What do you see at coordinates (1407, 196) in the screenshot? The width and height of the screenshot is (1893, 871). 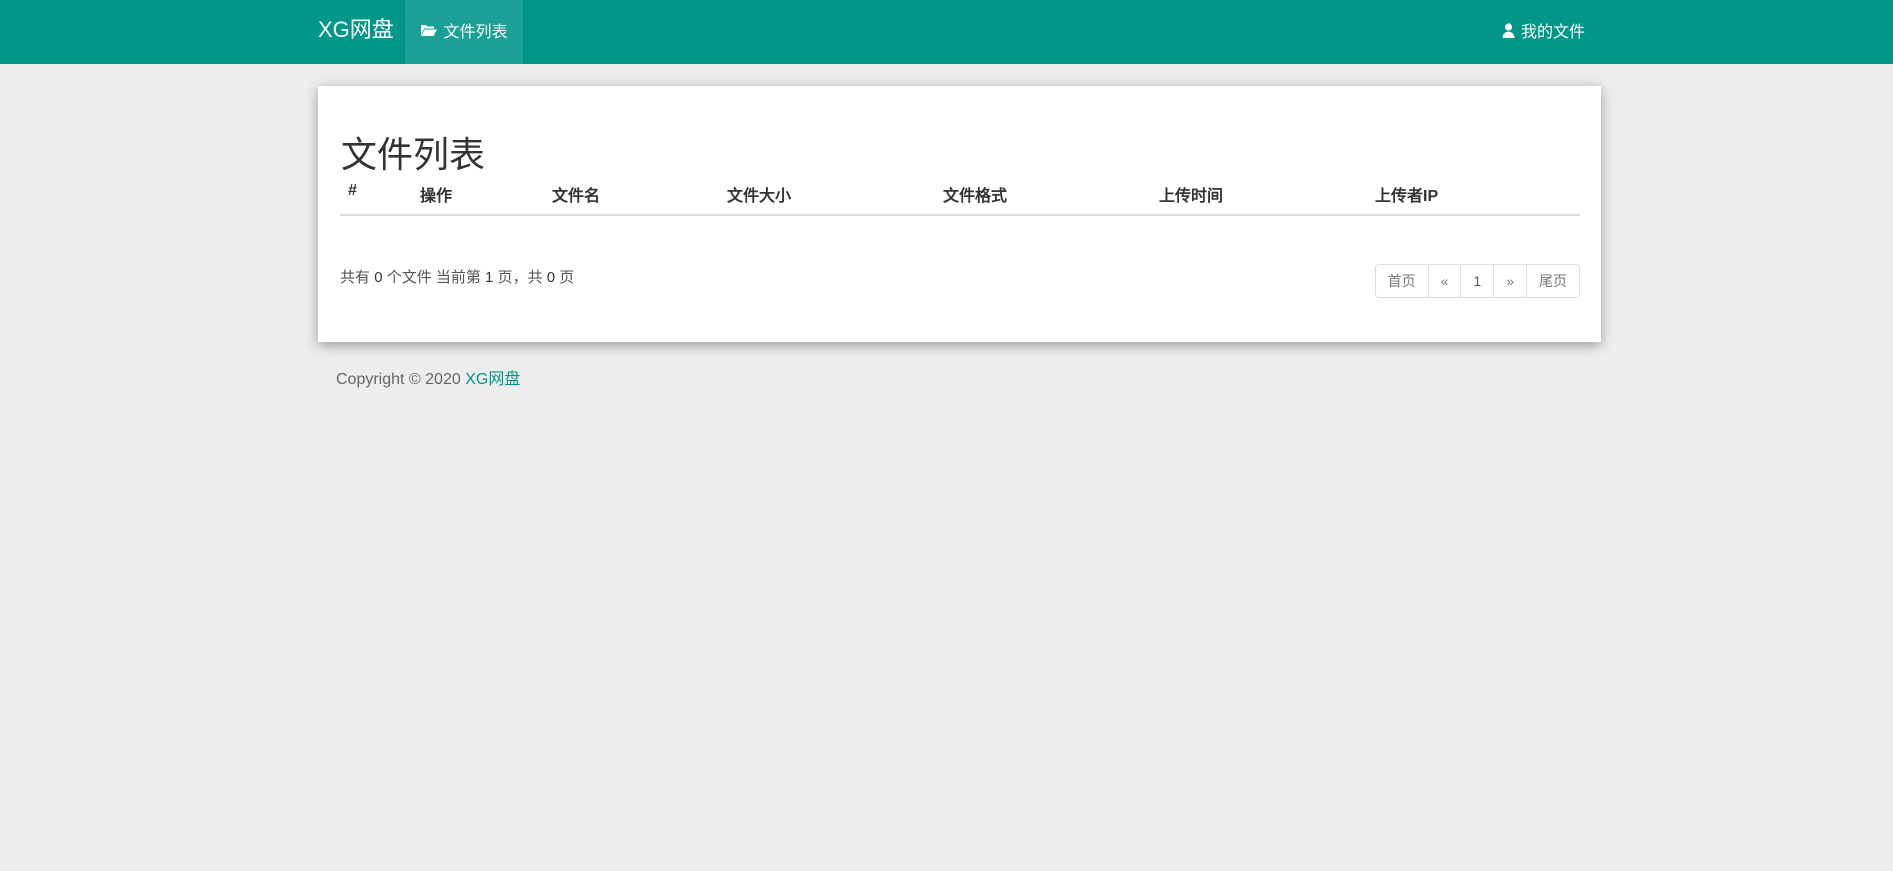 I see `column-header-uploader-ip: 上传者IP` at bounding box center [1407, 196].